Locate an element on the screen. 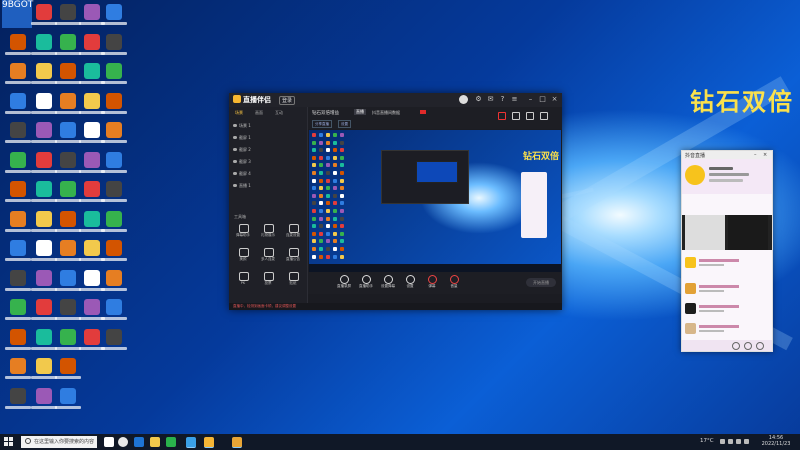 Image resolution: width=800 pixels, height=450 pixels. streaming-app-taskbar-icon is located at coordinates (209, 442).